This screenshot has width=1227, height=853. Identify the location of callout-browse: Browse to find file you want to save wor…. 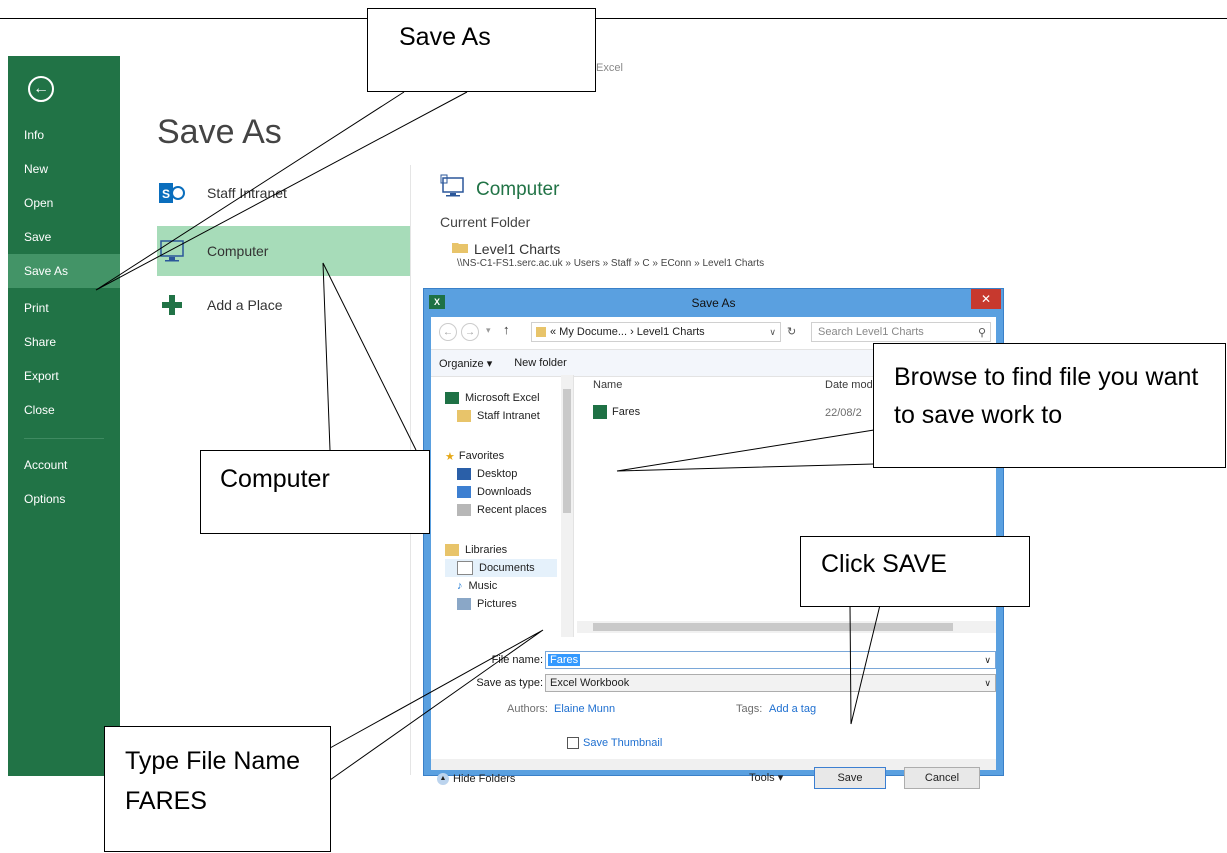
(1049, 405).